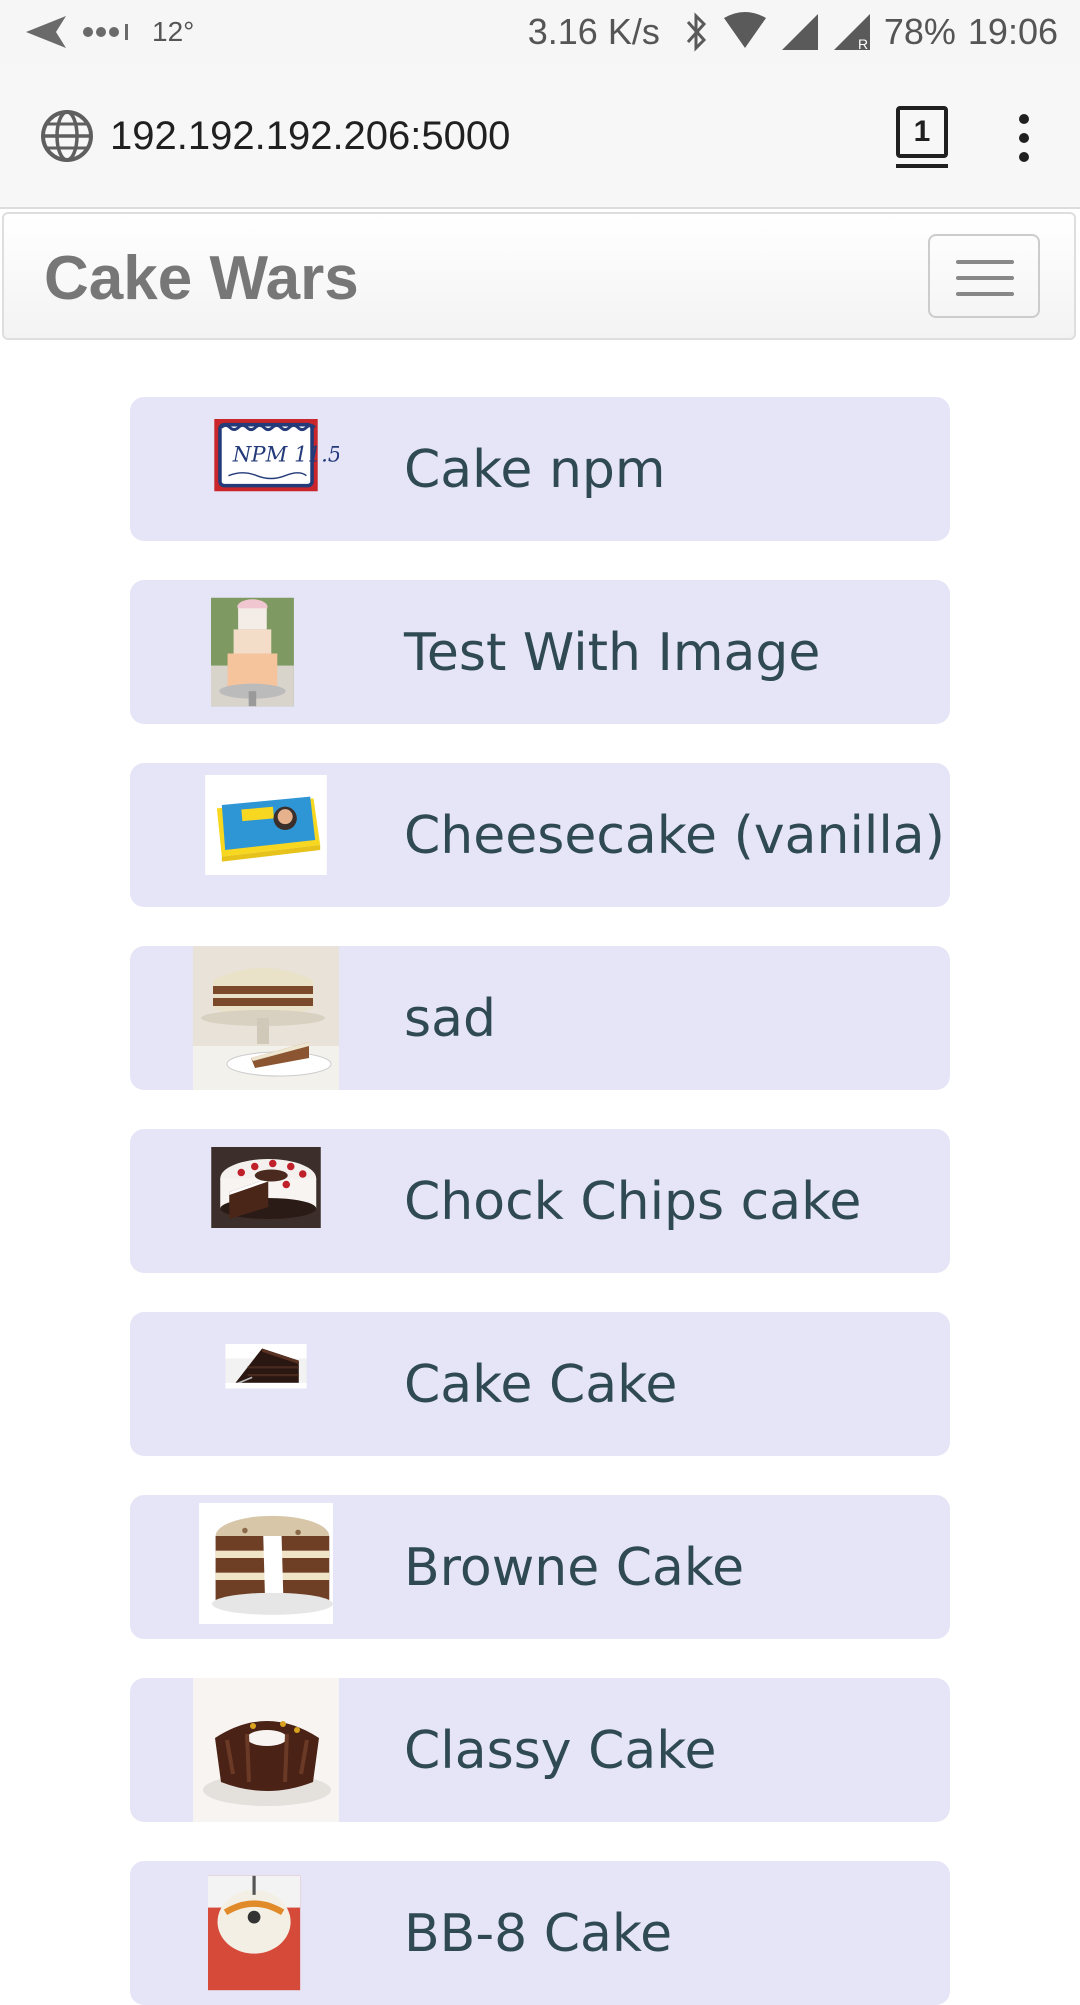  I want to click on cake-list-item: sad, so click(540, 1018).